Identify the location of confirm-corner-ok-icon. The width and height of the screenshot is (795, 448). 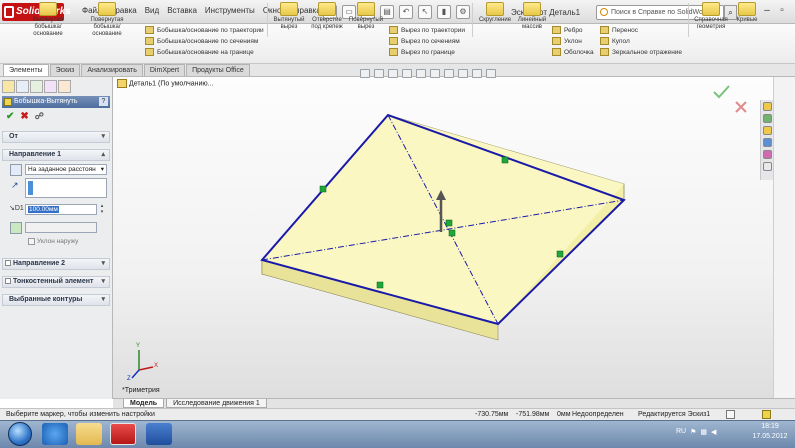
(721, 92).